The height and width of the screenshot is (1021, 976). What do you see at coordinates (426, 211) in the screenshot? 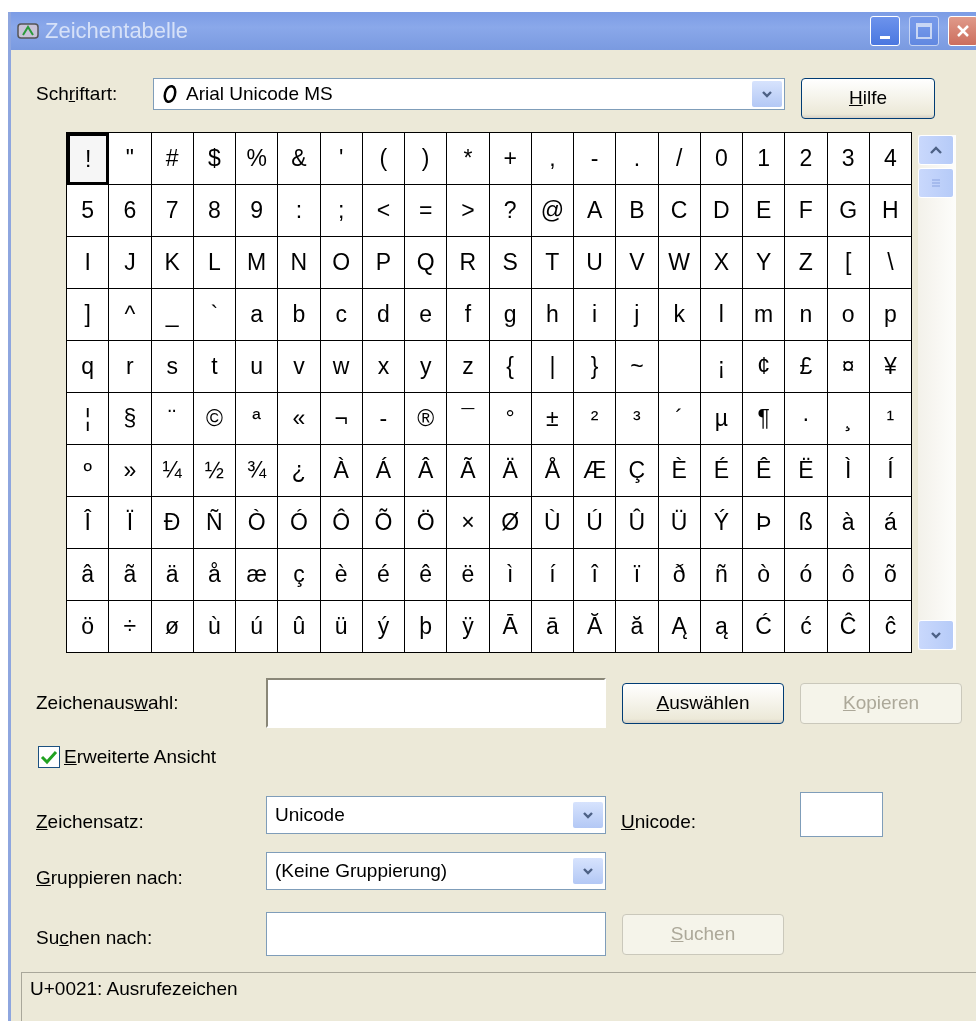
I see `character-cell: =` at bounding box center [426, 211].